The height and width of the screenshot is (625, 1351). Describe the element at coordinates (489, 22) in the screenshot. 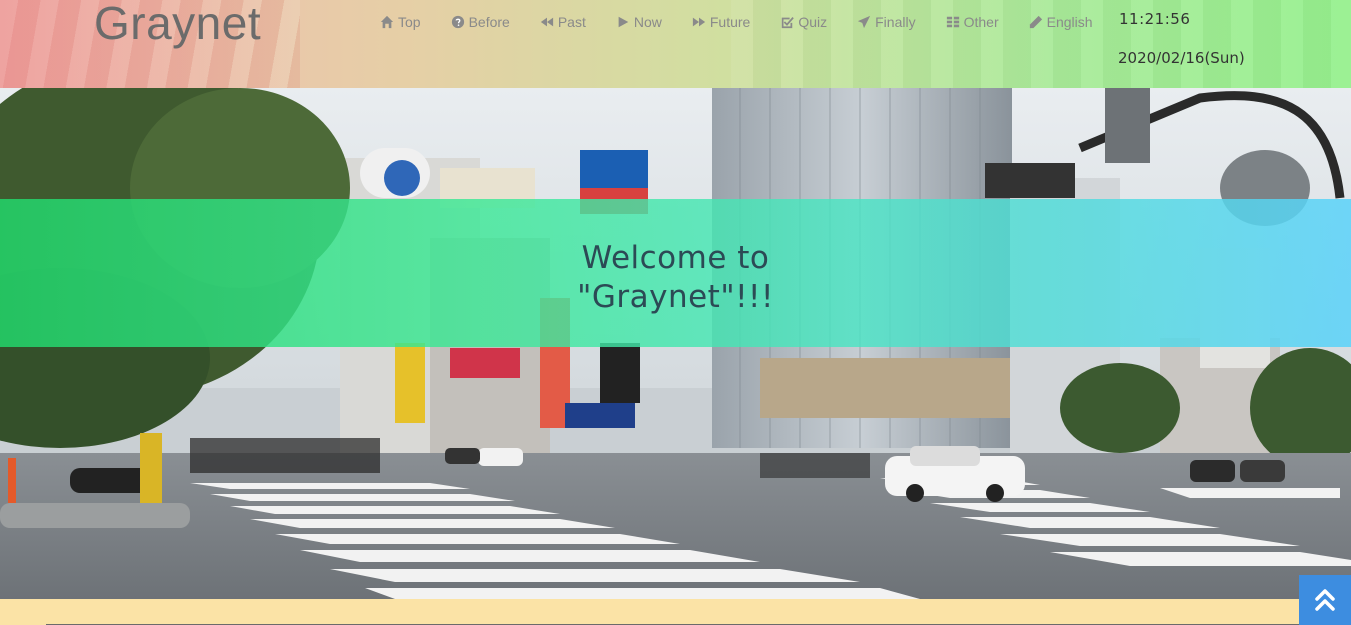

I see `nav-item-label: Before` at that location.